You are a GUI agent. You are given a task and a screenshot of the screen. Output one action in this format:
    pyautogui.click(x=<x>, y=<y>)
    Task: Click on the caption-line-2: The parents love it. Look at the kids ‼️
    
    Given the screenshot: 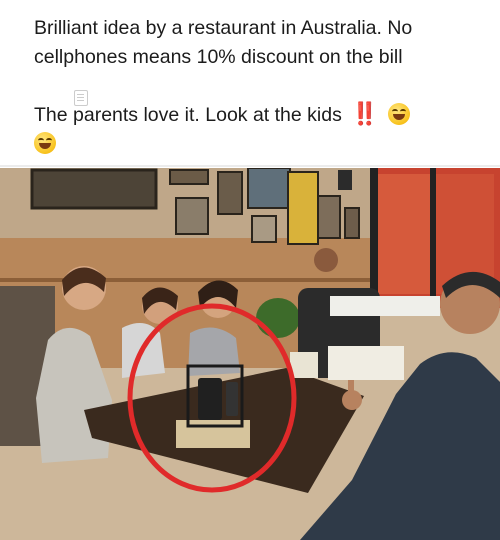 What is the action you would take?
    pyautogui.click(x=222, y=114)
    